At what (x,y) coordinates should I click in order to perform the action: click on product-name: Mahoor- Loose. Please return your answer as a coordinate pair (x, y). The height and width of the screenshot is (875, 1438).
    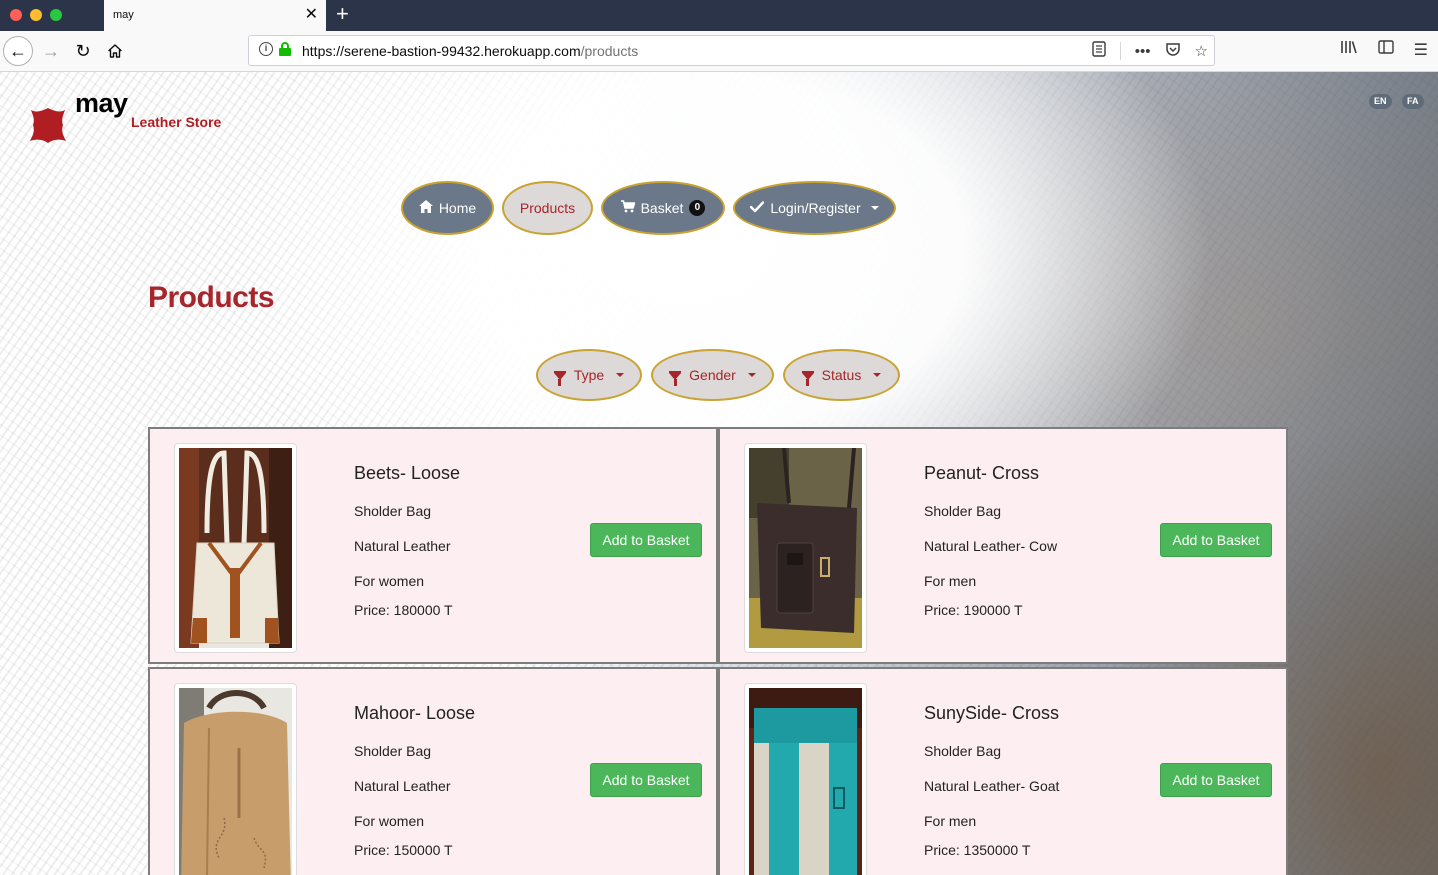
    Looking at the image, I should click on (414, 713).